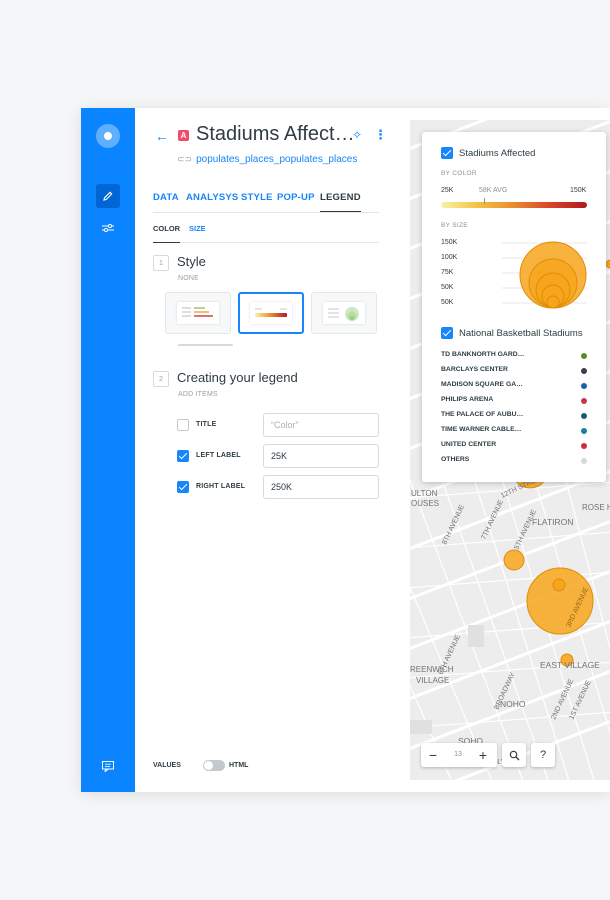  What do you see at coordinates (167, 765) in the screenshot?
I see `values-label: VALUES` at bounding box center [167, 765].